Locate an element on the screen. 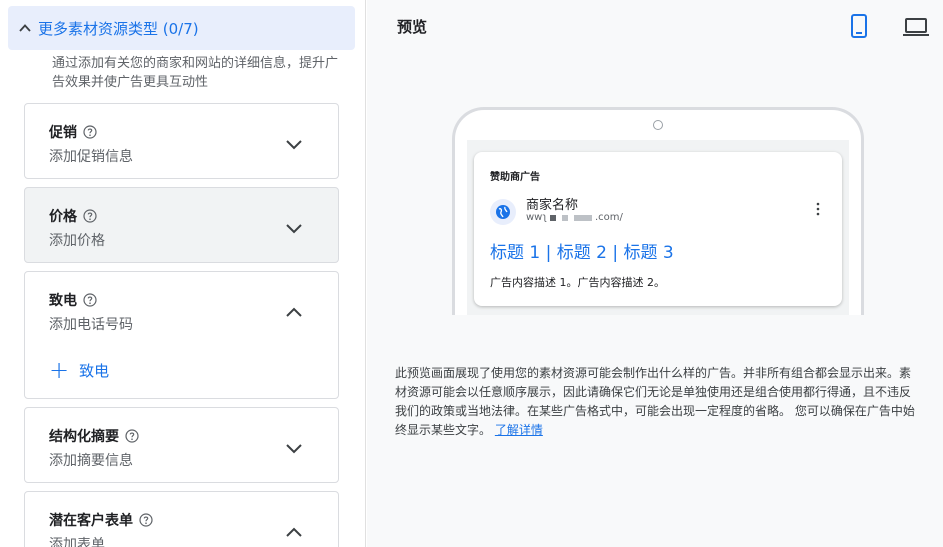 This screenshot has height=547, width=943. add-call-button: + 致电 is located at coordinates (79, 370).